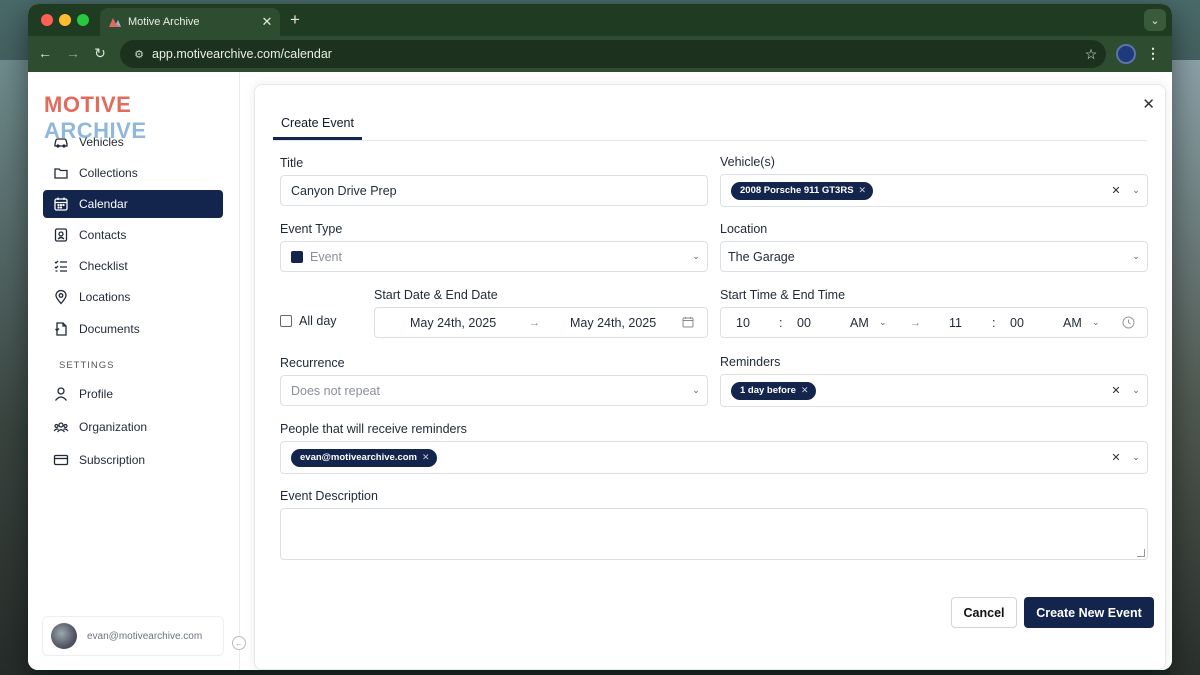  Describe the element at coordinates (802, 190) in the screenshot. I see `vehicle-chip: 2008 Porsche 911 GT3RS ✕` at that location.